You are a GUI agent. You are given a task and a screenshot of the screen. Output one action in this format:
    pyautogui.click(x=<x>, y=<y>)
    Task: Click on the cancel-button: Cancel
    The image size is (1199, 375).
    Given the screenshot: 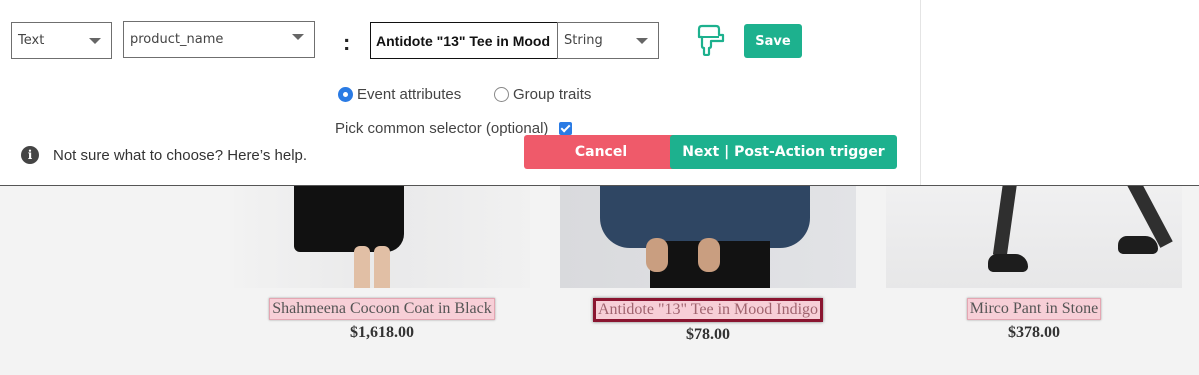 What is the action you would take?
    pyautogui.click(x=601, y=152)
    